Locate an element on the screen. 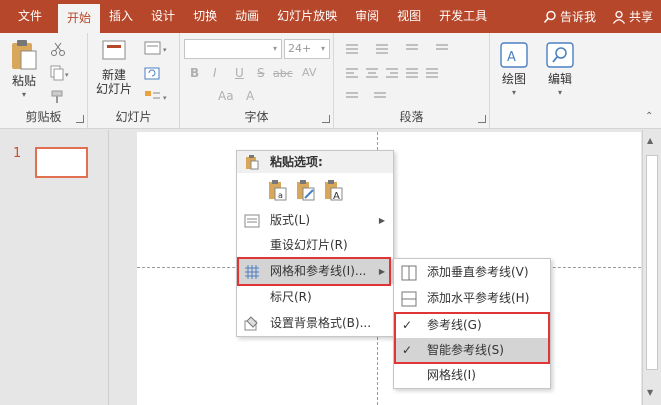  drawing-group: A 绘图 ▾ is located at coordinates (513, 81).